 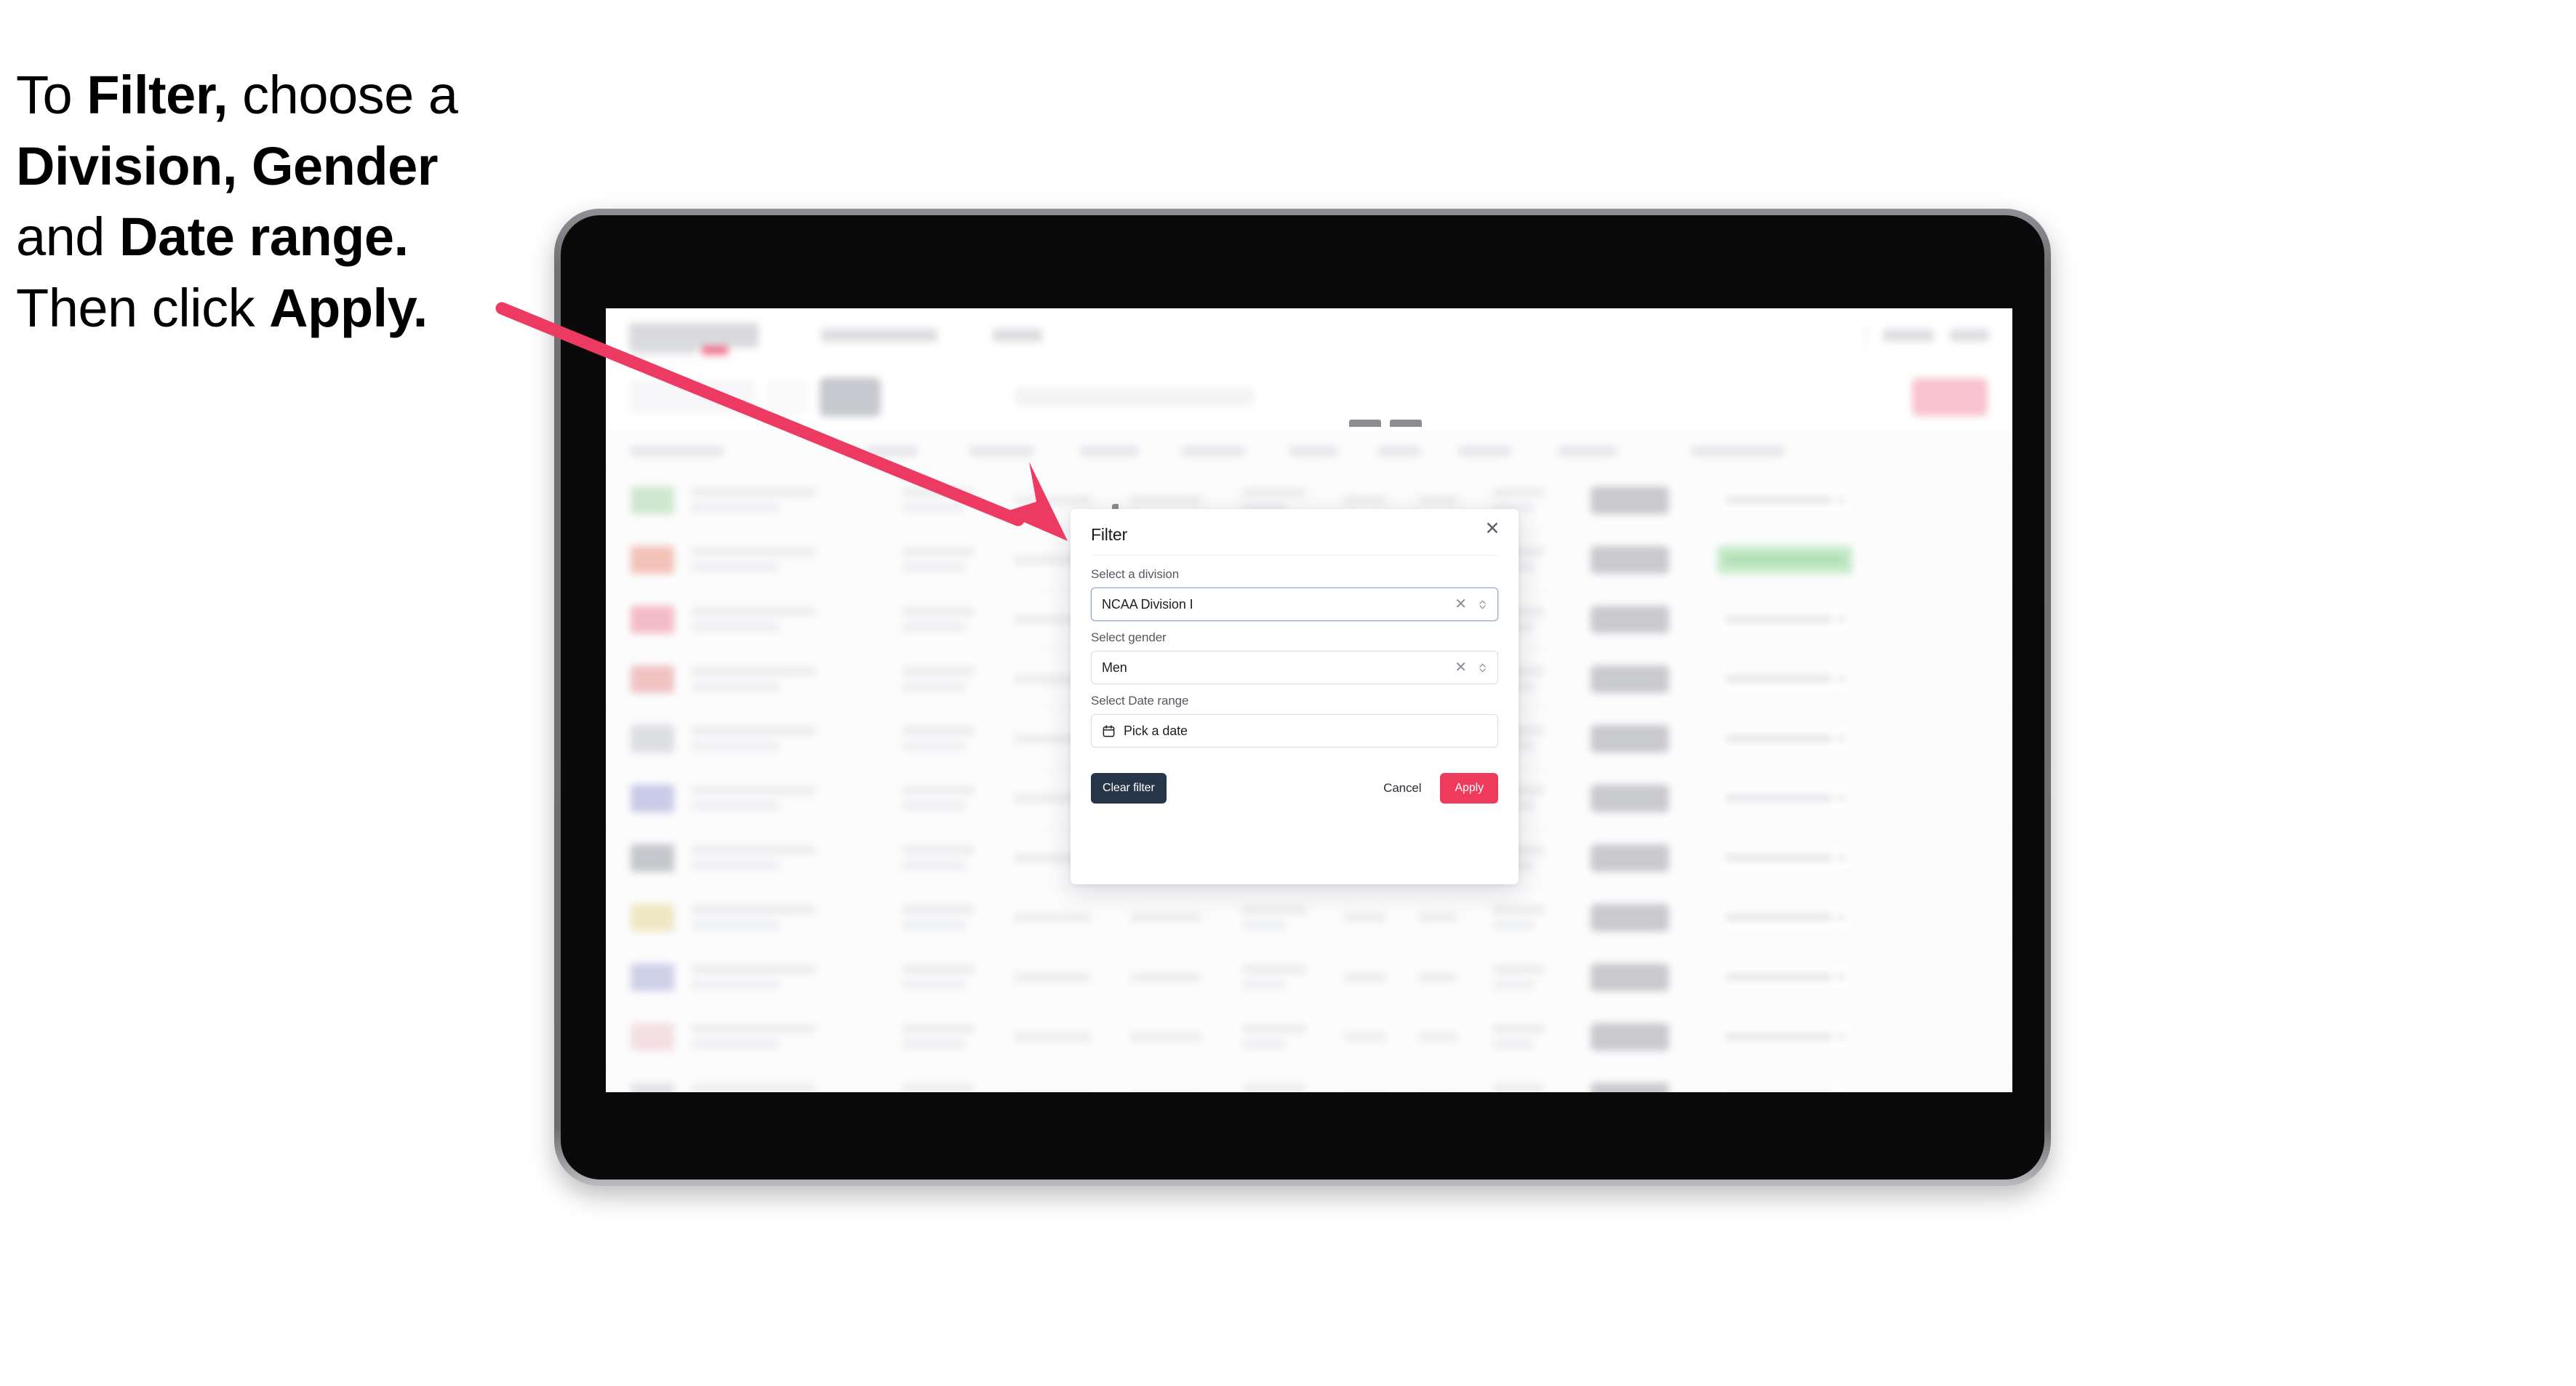 What do you see at coordinates (1294, 731) in the screenshot?
I see `date-range-picker: Pick a date` at bounding box center [1294, 731].